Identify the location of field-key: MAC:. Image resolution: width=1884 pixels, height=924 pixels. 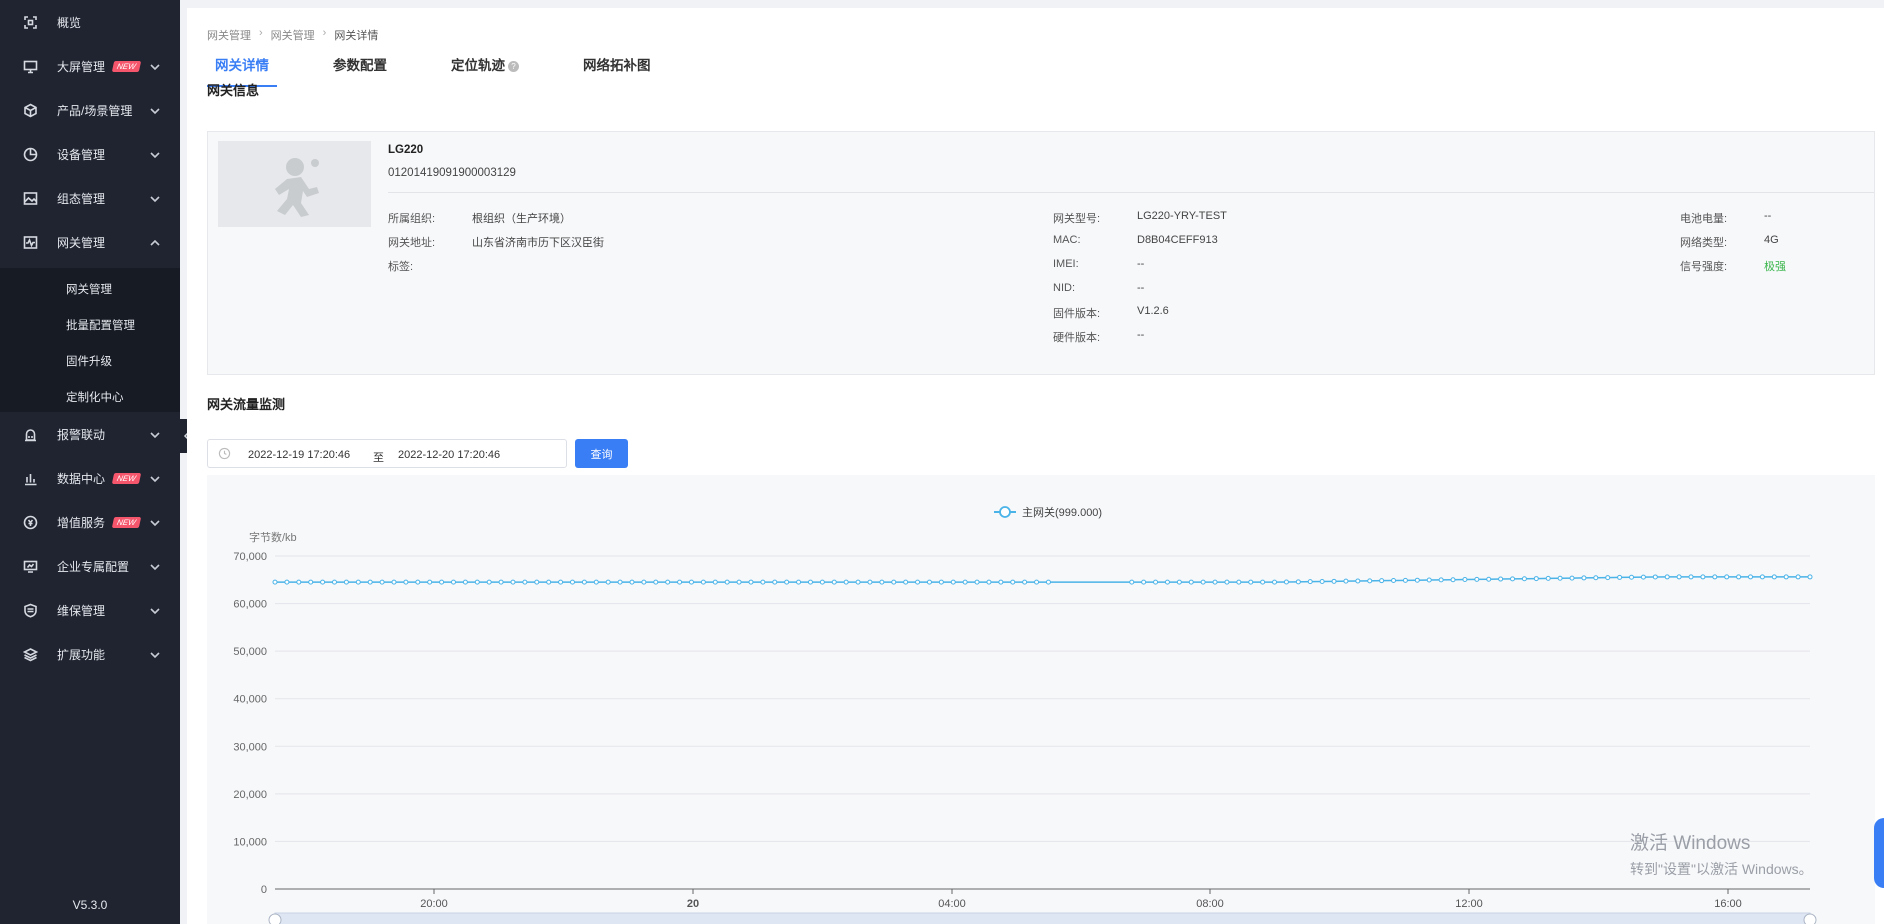
(1067, 240).